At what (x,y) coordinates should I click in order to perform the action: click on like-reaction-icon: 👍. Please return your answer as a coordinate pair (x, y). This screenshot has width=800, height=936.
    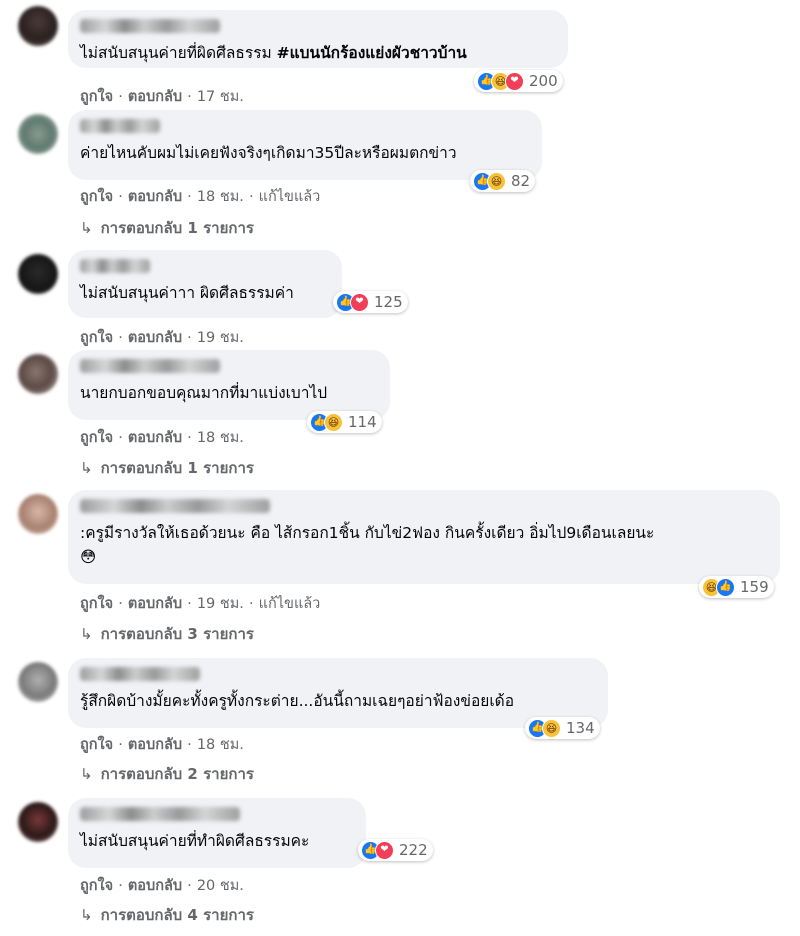
    Looking at the image, I should click on (725, 587).